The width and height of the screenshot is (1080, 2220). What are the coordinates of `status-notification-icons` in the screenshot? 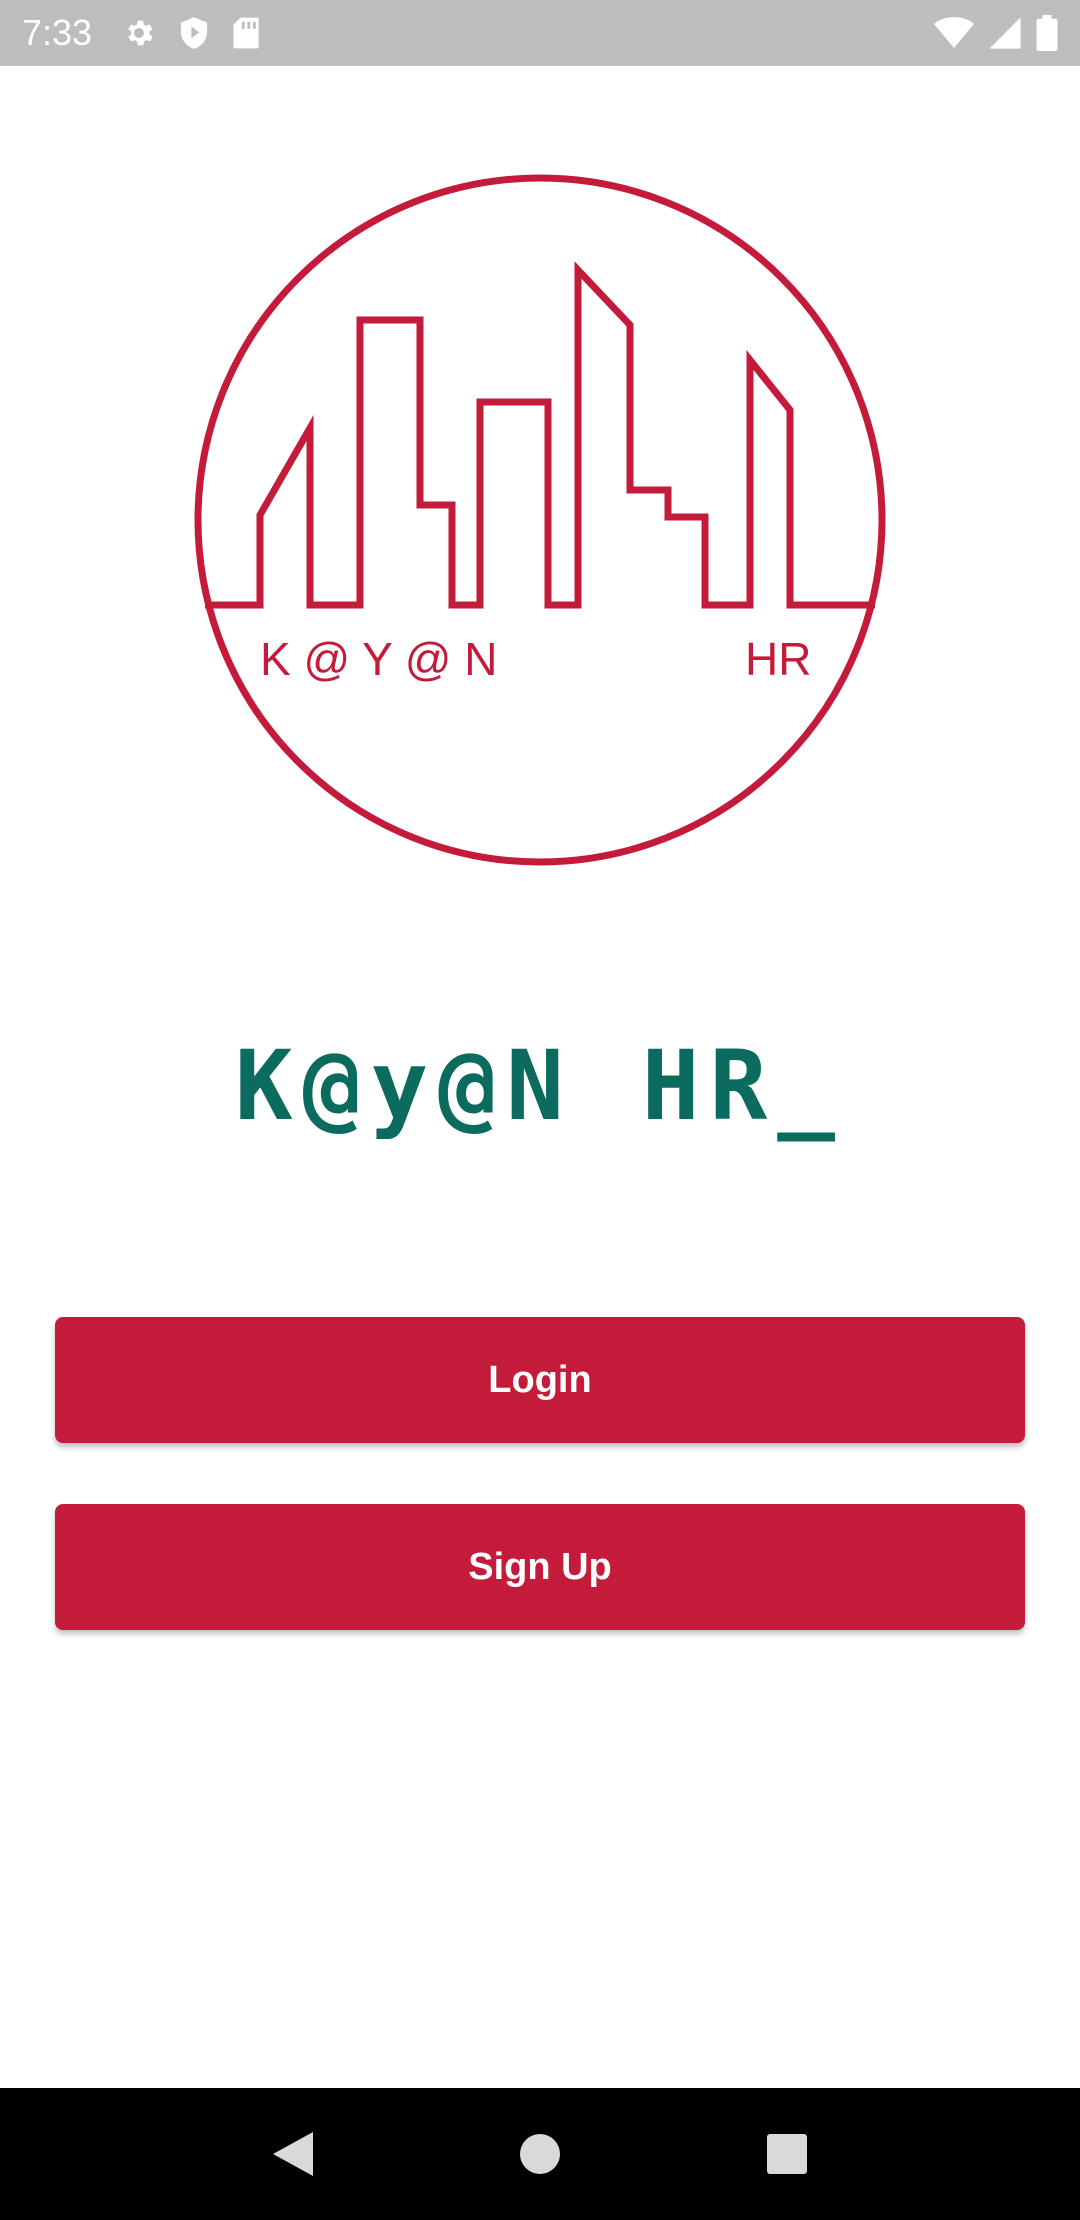 It's located at (191, 33).